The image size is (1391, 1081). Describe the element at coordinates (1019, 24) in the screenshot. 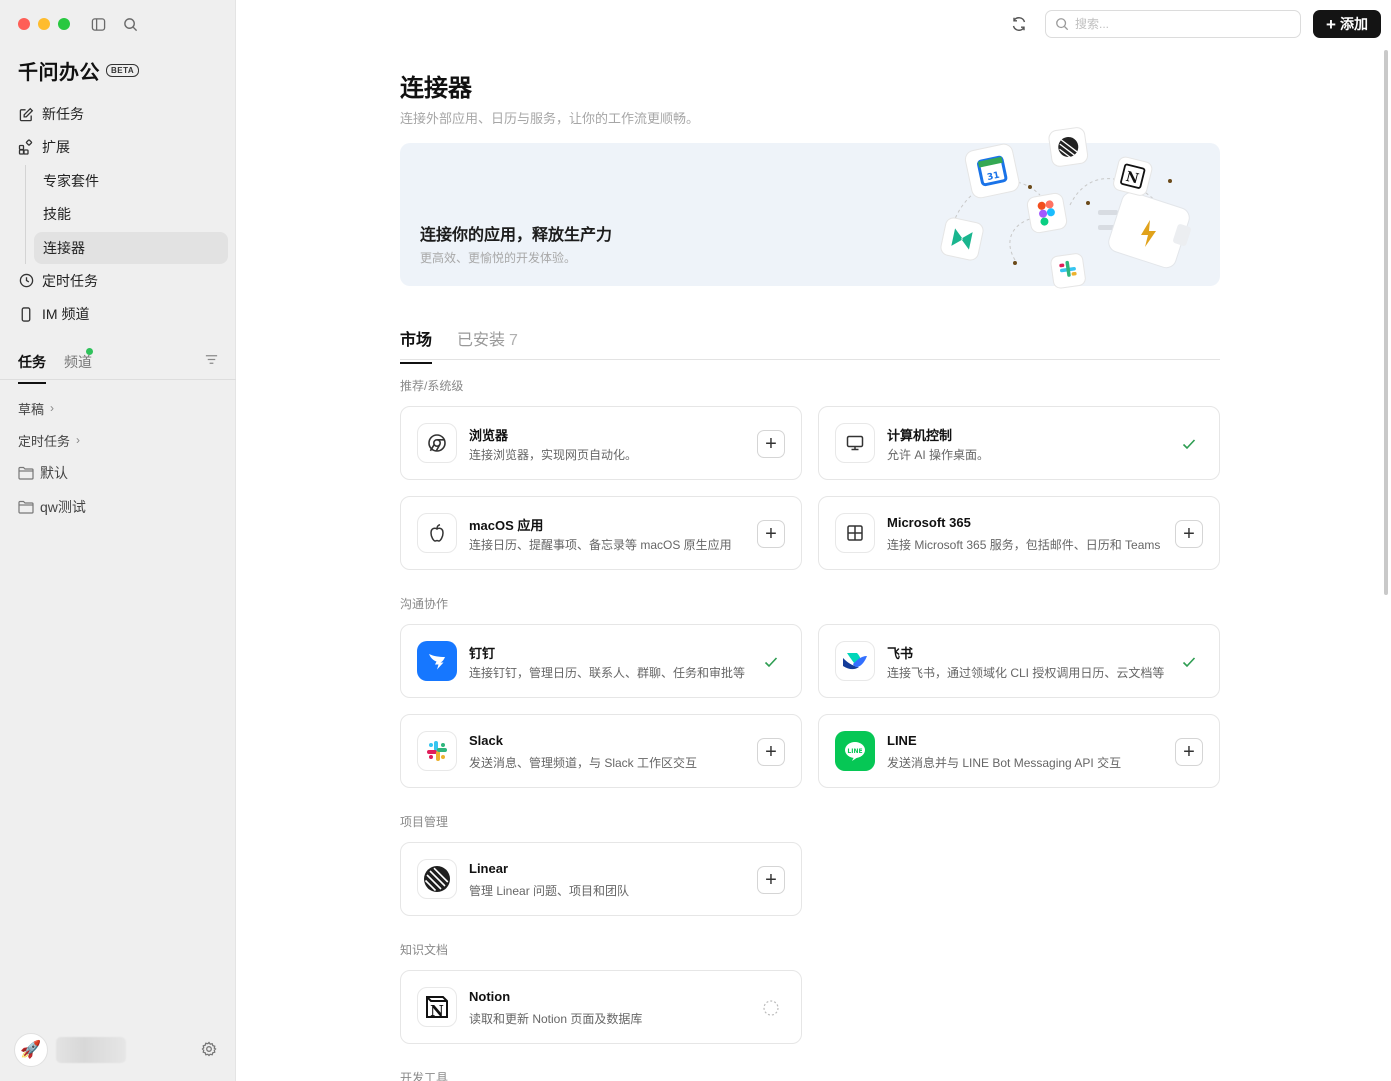

I see `refresh-icon` at that location.